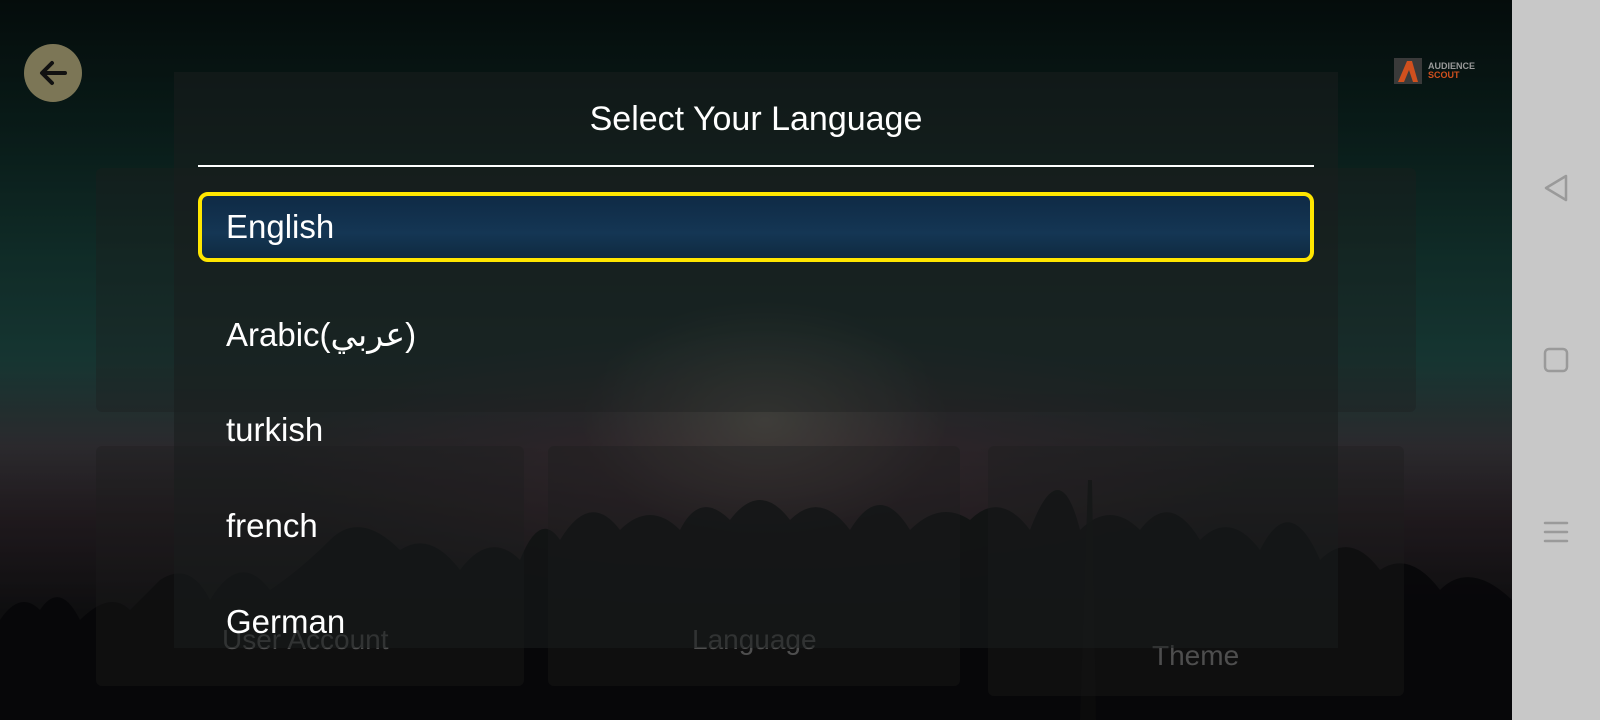  Describe the element at coordinates (756, 612) in the screenshot. I see `language-option-german: German` at that location.